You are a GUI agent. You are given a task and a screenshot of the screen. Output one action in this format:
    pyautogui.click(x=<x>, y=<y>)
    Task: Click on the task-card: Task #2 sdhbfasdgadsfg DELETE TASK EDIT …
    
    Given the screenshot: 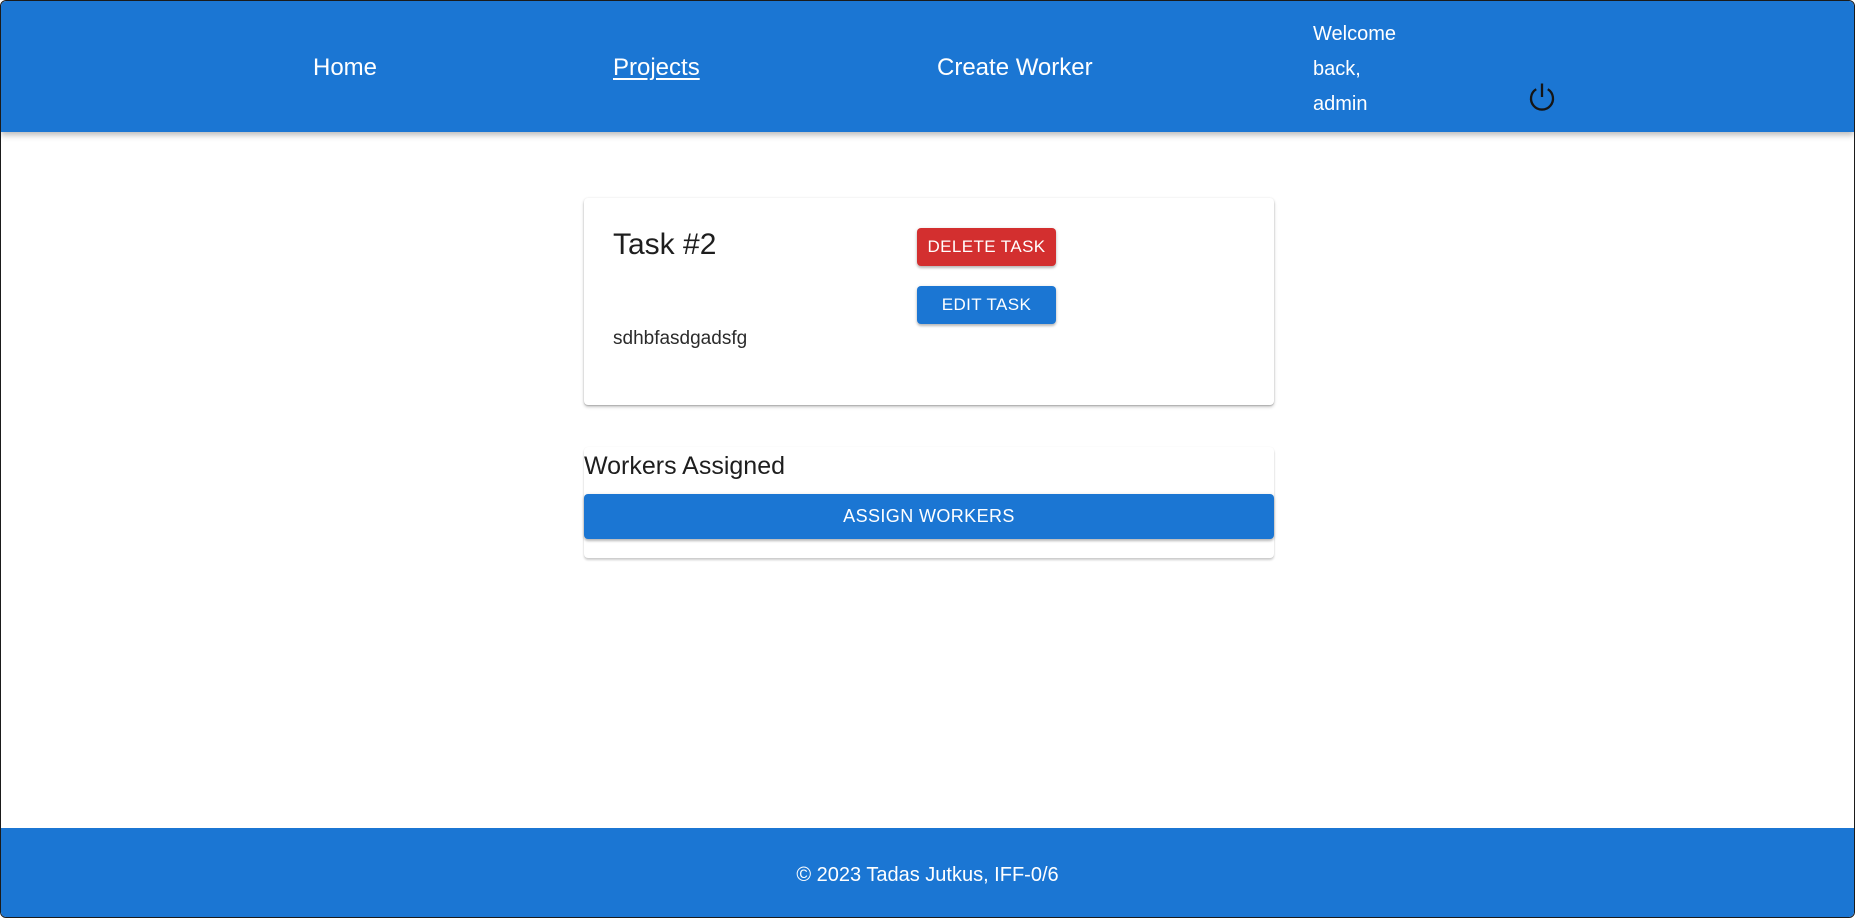 What is the action you would take?
    pyautogui.click(x=929, y=301)
    